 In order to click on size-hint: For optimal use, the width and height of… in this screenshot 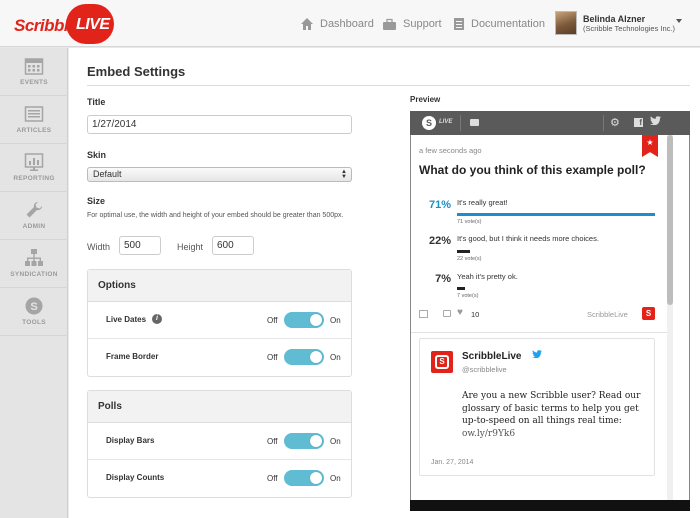, I will do `click(215, 215)`.